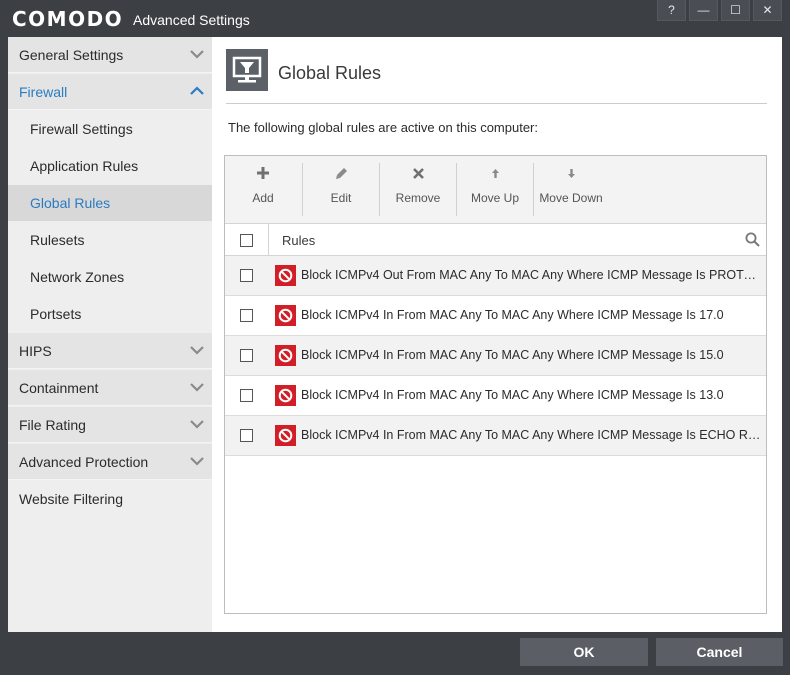 Image resolution: width=790 pixels, height=675 pixels. What do you see at coordinates (719, 652) in the screenshot?
I see `cancel-button: Cancel` at bounding box center [719, 652].